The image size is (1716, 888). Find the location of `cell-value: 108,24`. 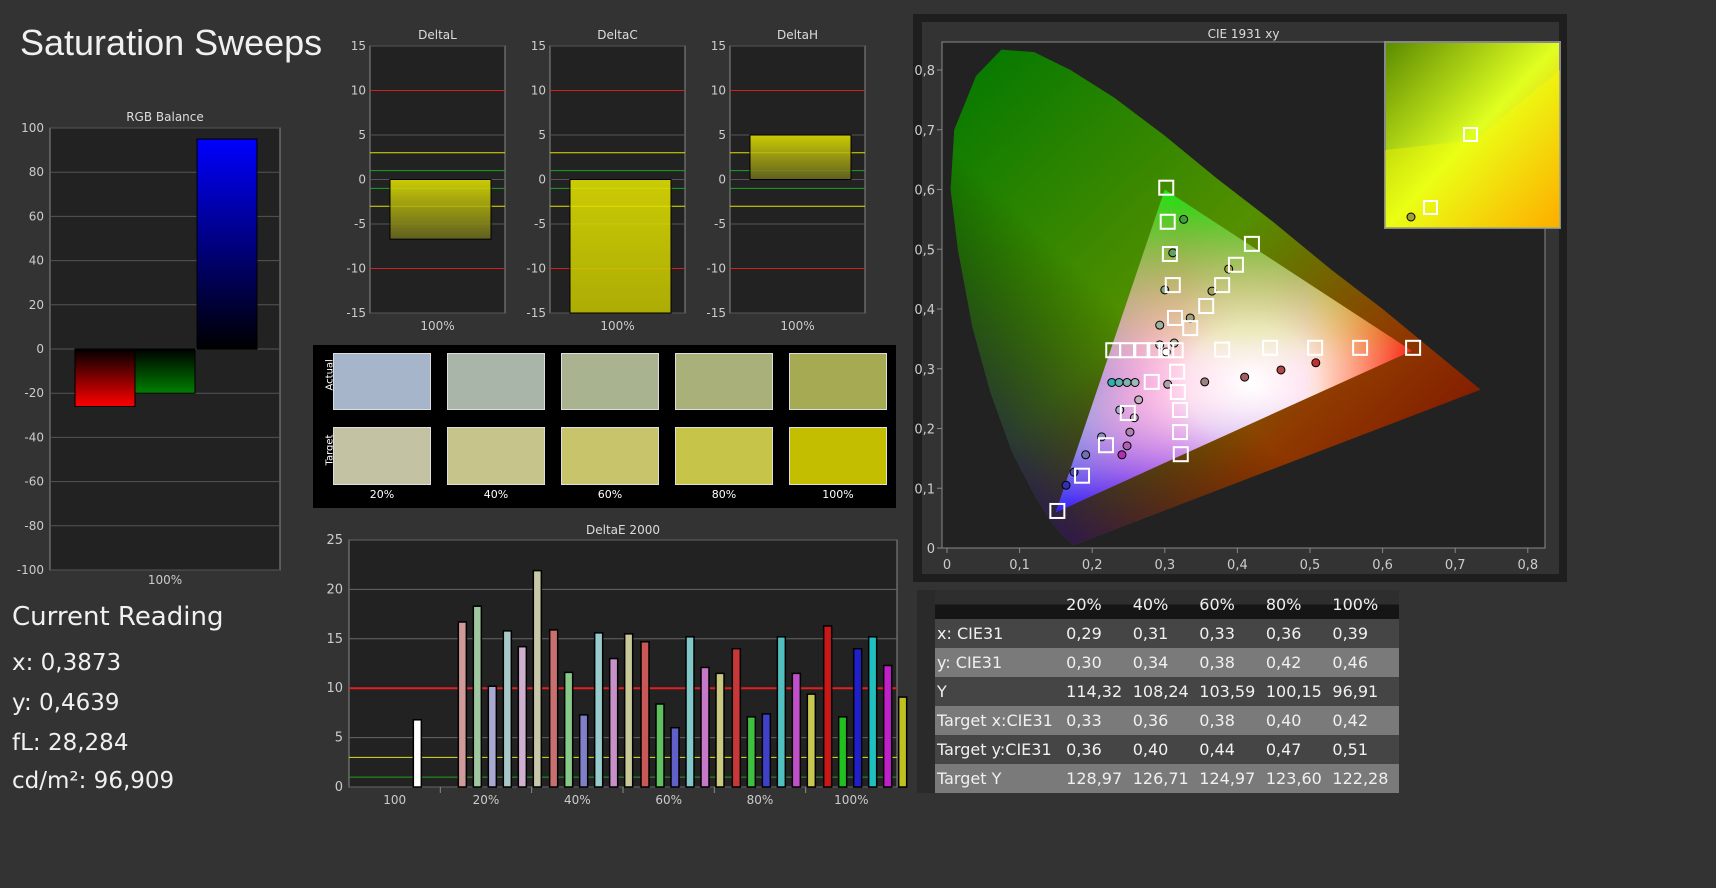

cell-value: 108,24 is located at coordinates (1160, 691).